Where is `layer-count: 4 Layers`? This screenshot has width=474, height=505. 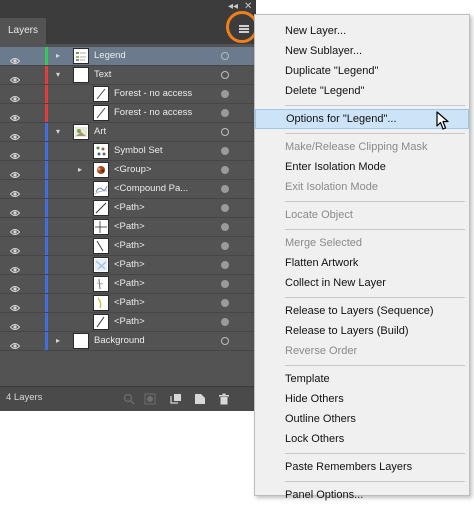 layer-count: 4 Layers is located at coordinates (24, 397).